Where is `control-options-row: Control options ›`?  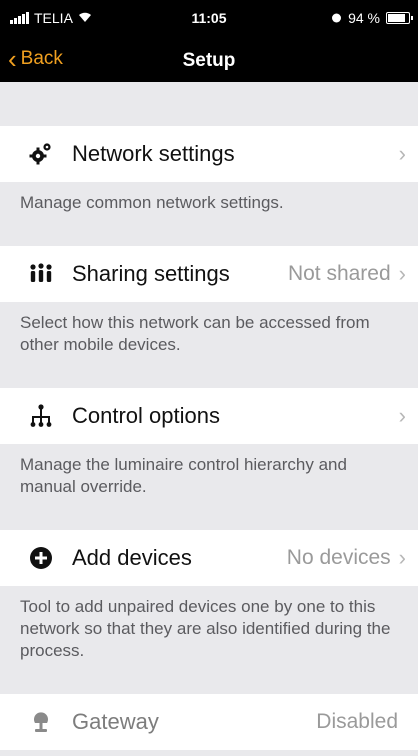
control-options-row: Control options › is located at coordinates (209, 416).